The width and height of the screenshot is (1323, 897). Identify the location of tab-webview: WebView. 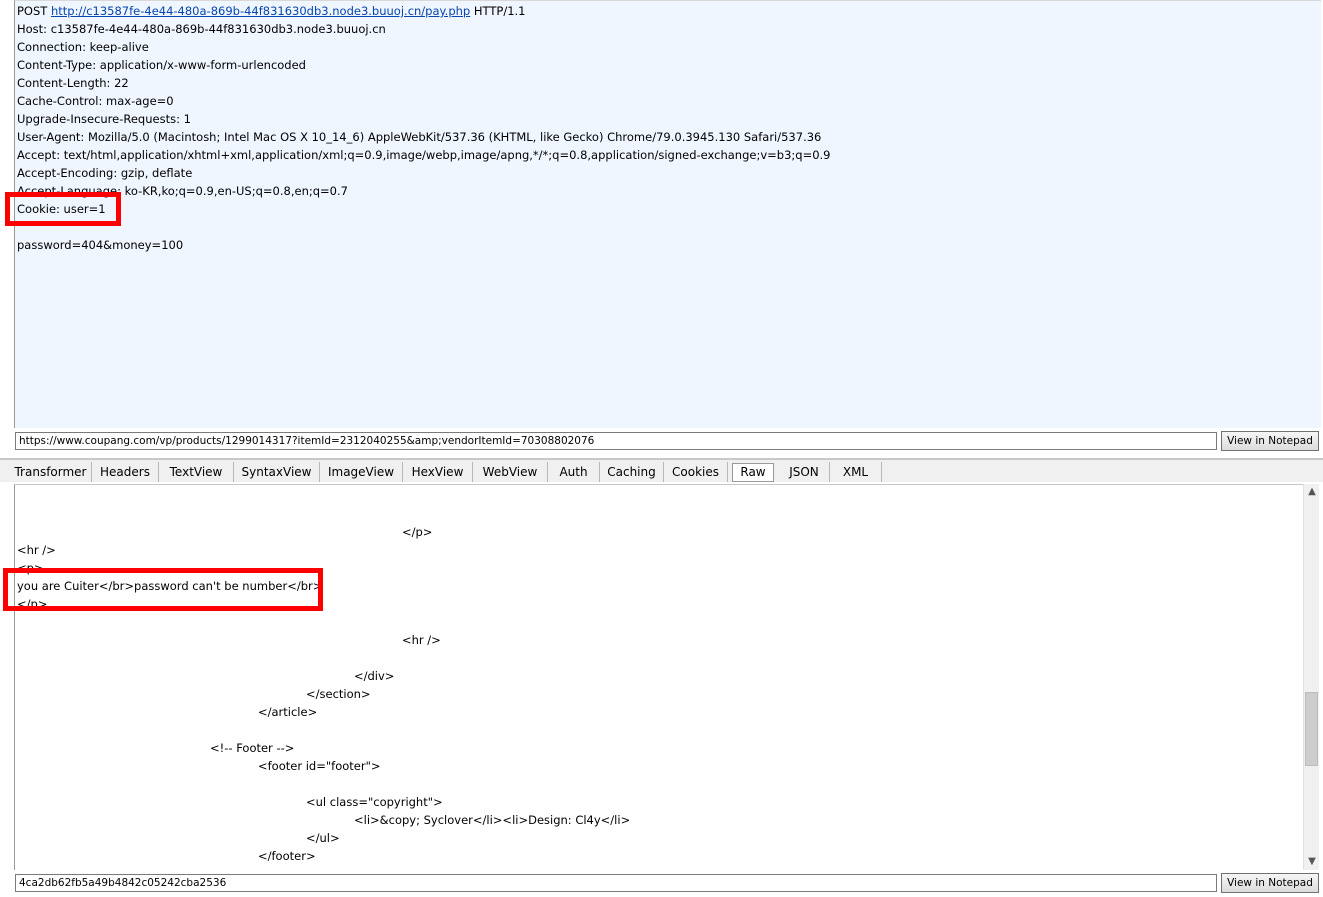
(510, 472).